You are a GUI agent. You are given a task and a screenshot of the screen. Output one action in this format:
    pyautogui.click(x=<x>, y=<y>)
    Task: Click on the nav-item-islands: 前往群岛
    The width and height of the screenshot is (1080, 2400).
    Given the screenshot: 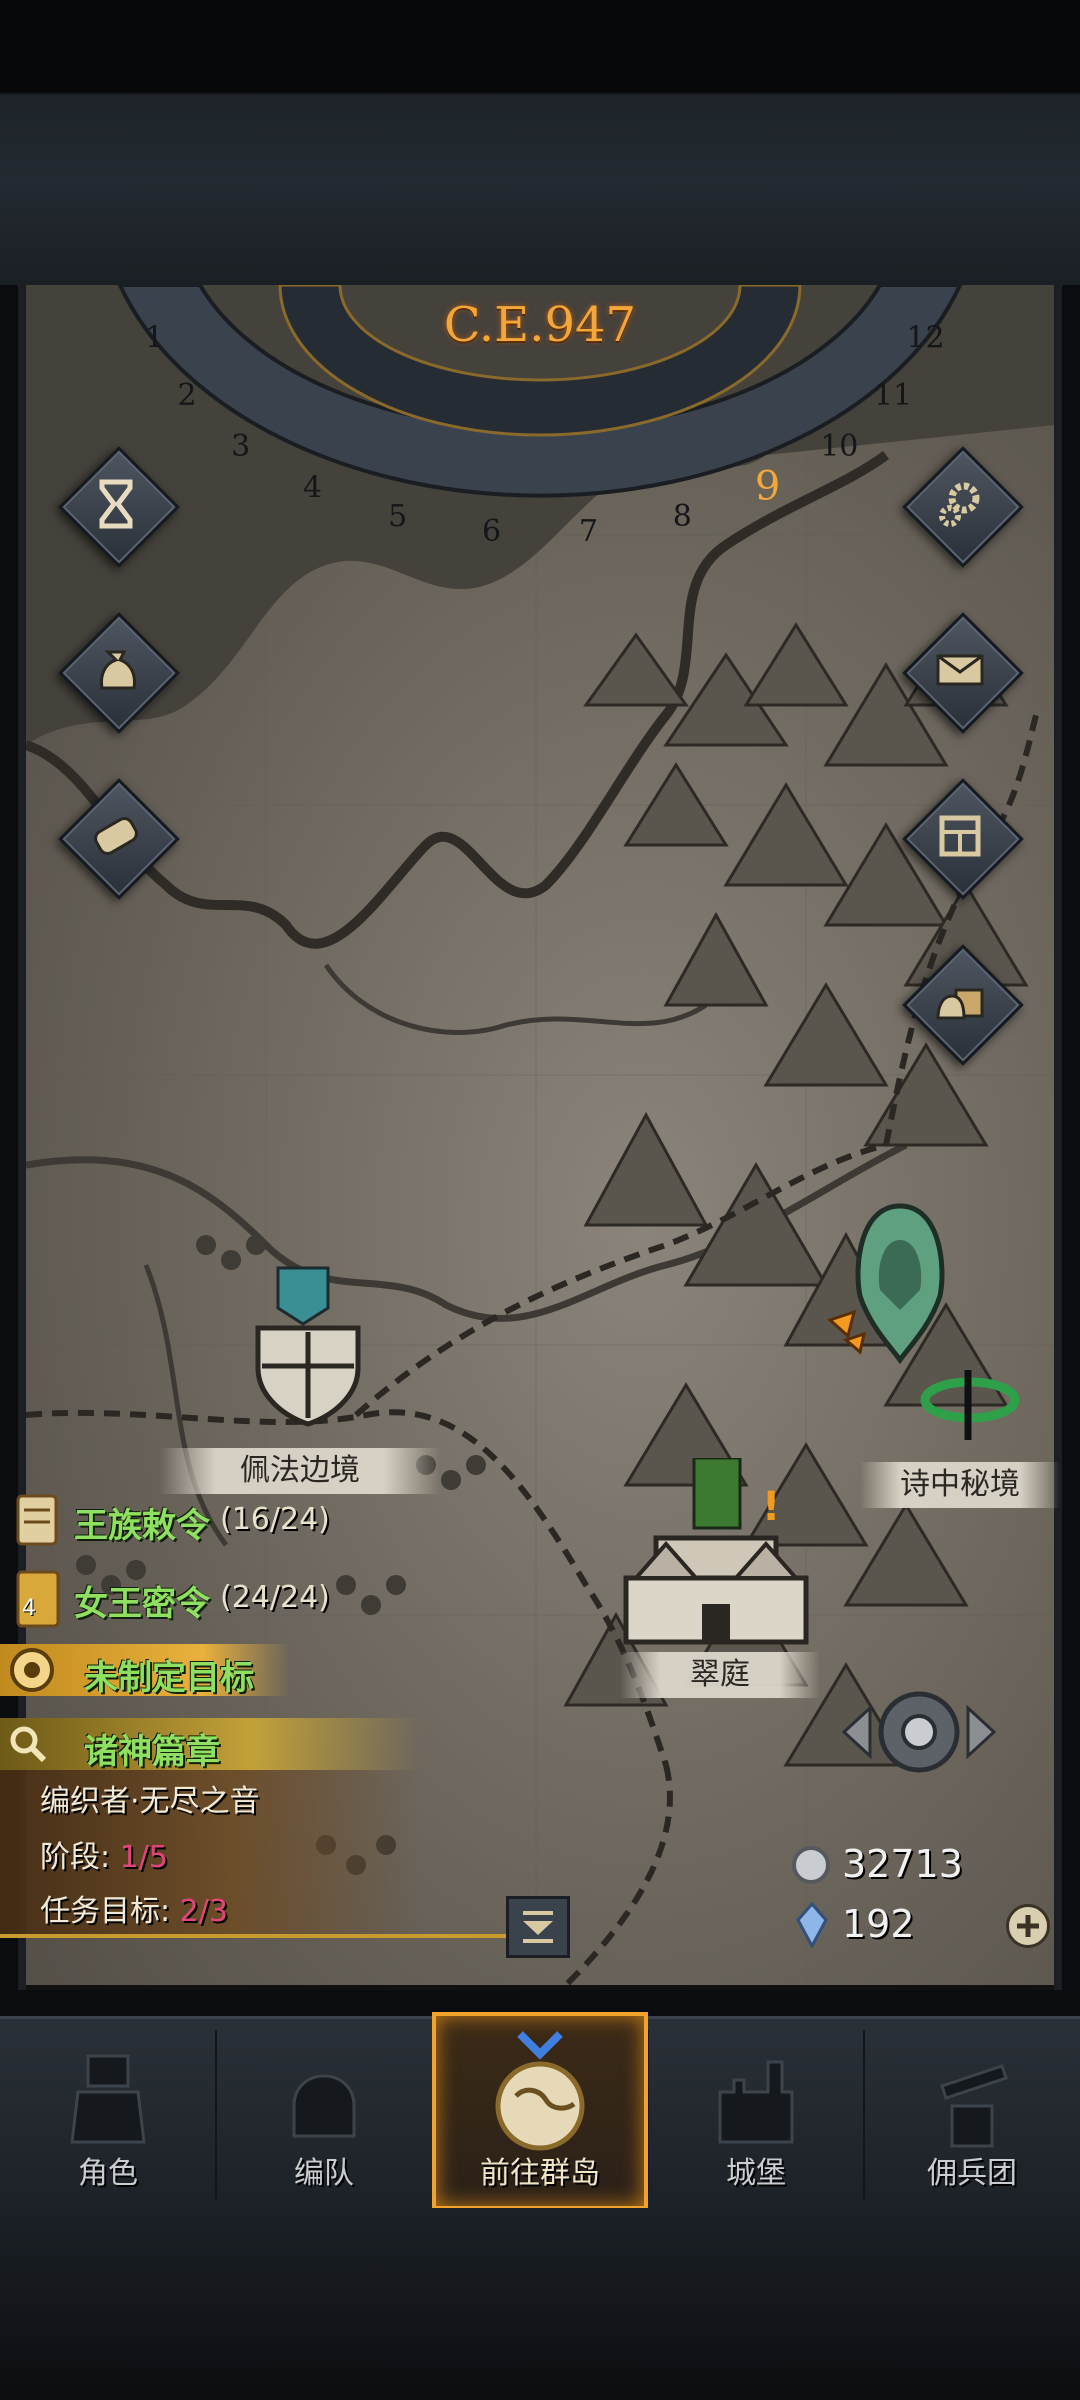 What is the action you would take?
    pyautogui.click(x=540, y=2112)
    